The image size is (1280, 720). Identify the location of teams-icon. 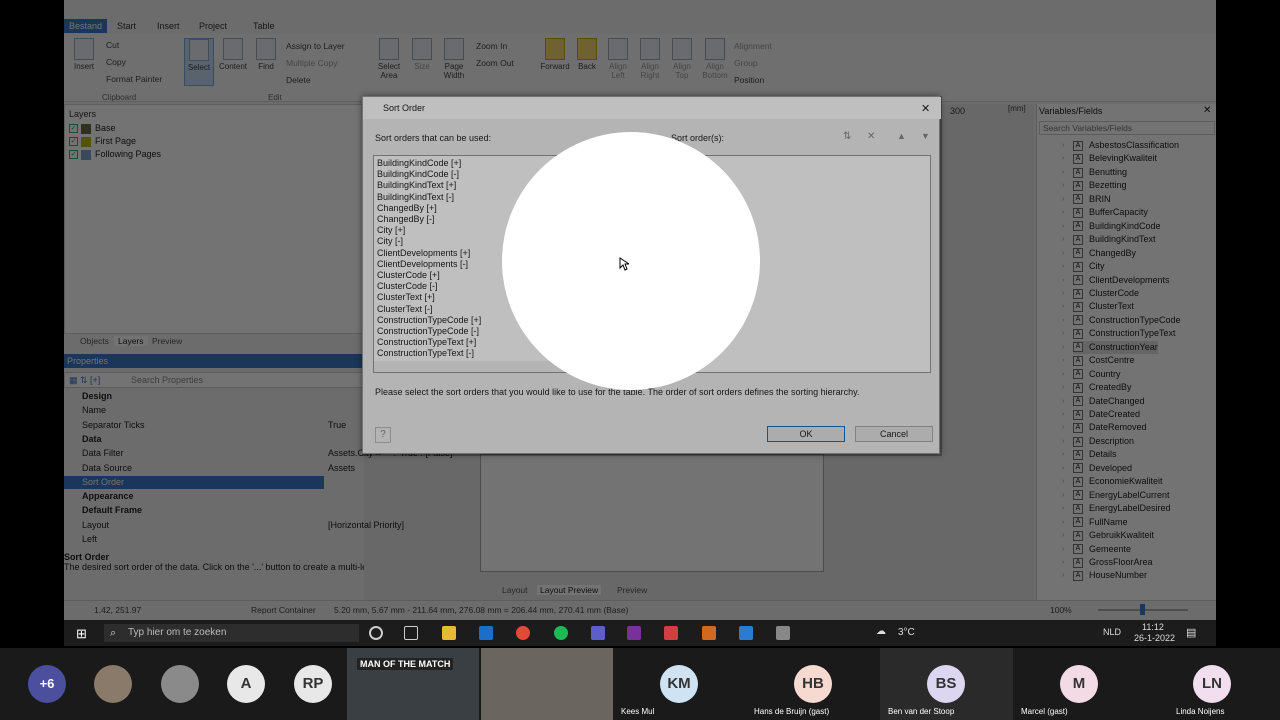
(598, 633).